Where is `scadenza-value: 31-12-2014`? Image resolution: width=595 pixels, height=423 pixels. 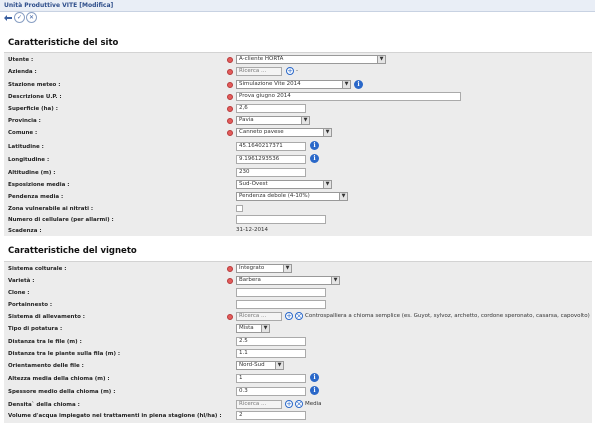 scadenza-value: 31-12-2014 is located at coordinates (252, 230).